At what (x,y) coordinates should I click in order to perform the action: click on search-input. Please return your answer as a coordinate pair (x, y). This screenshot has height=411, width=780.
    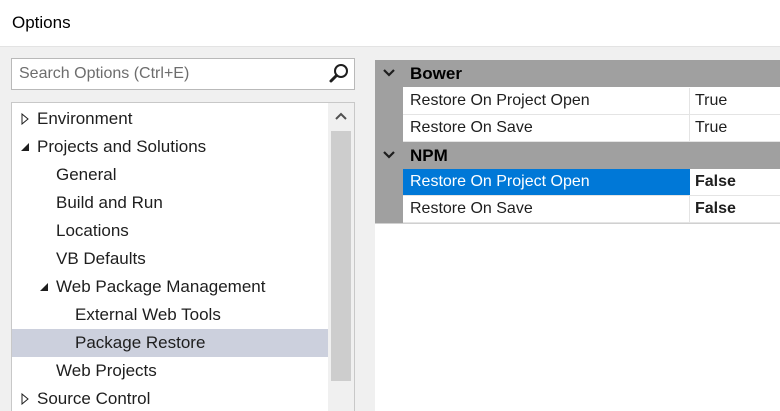
    Looking at the image, I should click on (165, 74).